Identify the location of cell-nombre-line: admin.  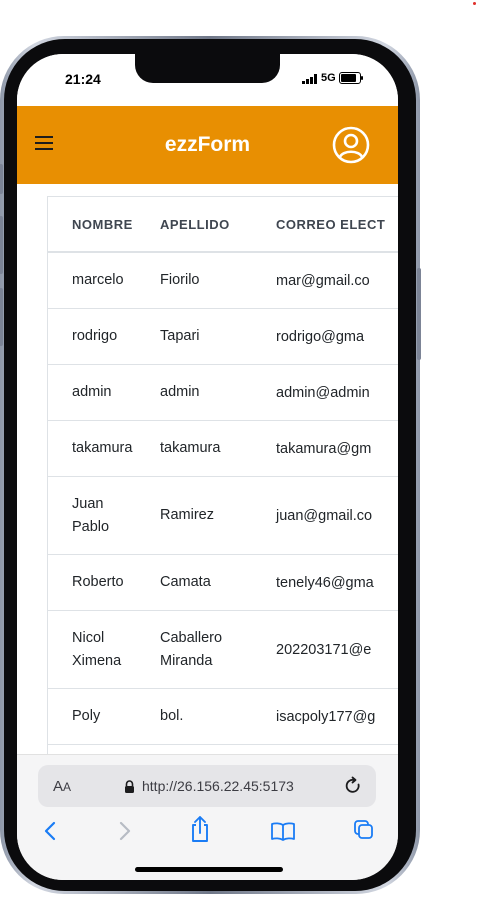
(92, 392).